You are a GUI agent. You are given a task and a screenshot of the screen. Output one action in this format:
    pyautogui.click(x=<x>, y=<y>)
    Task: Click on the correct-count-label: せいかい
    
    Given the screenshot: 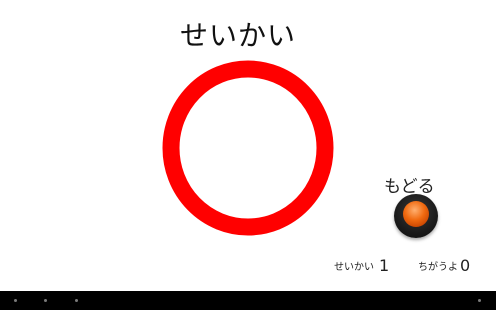 What is the action you would take?
    pyautogui.click(x=354, y=267)
    